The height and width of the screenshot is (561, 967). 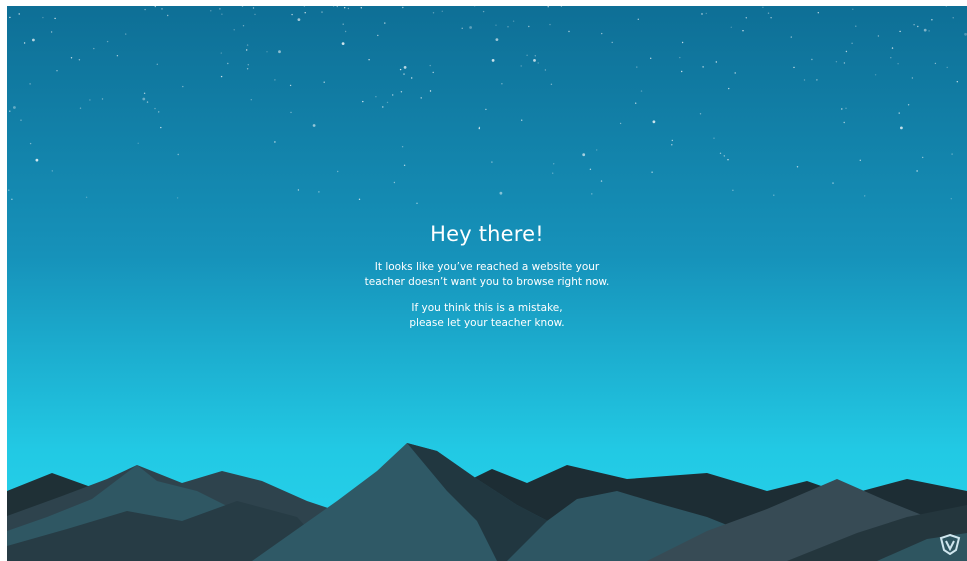 I want to click on shield-logo-icon, so click(x=950, y=544).